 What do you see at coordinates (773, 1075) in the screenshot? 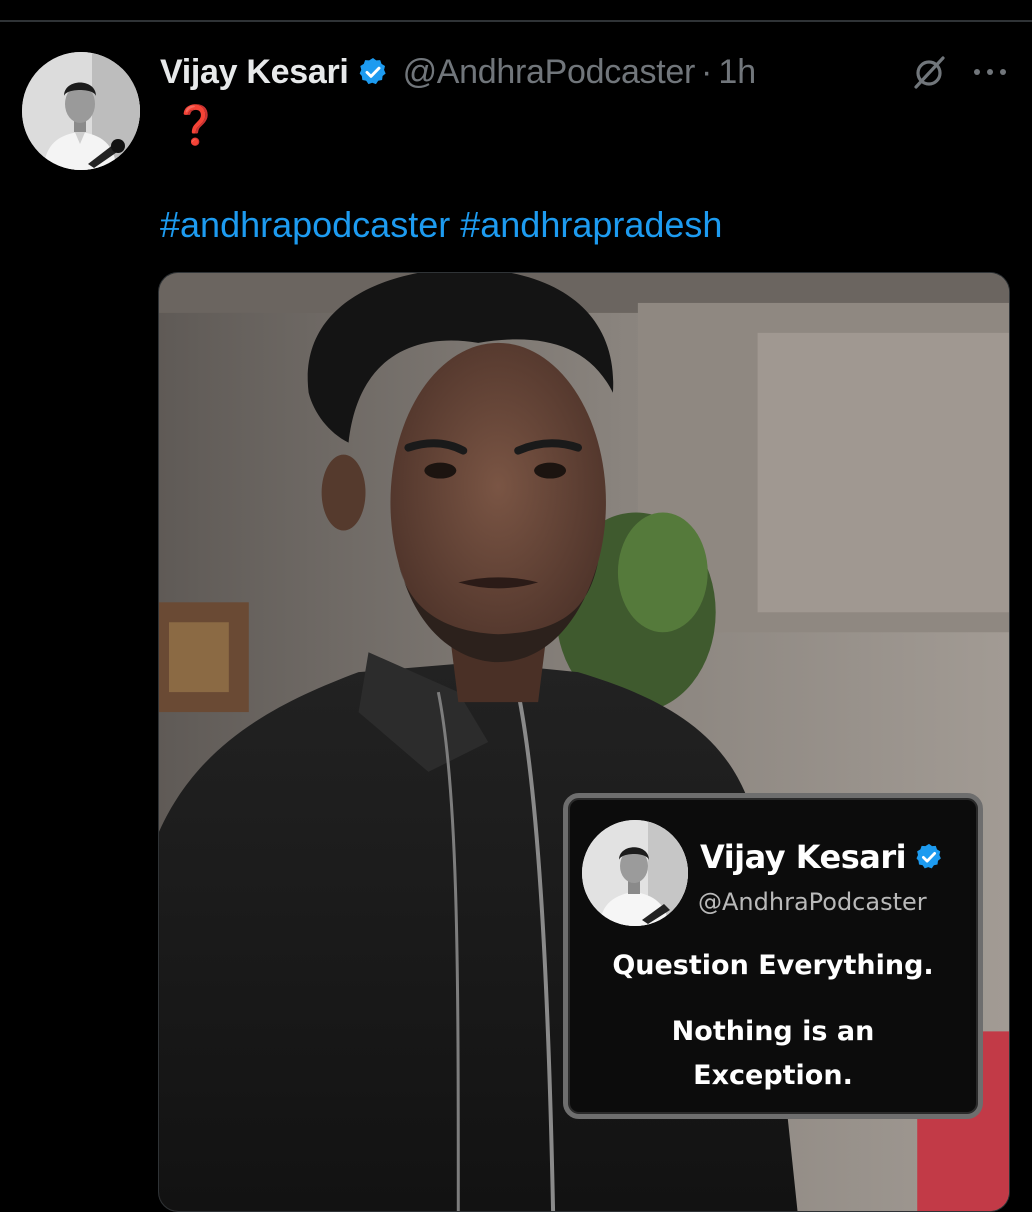
I see `quote-card-line2b: Exception.` at bounding box center [773, 1075].